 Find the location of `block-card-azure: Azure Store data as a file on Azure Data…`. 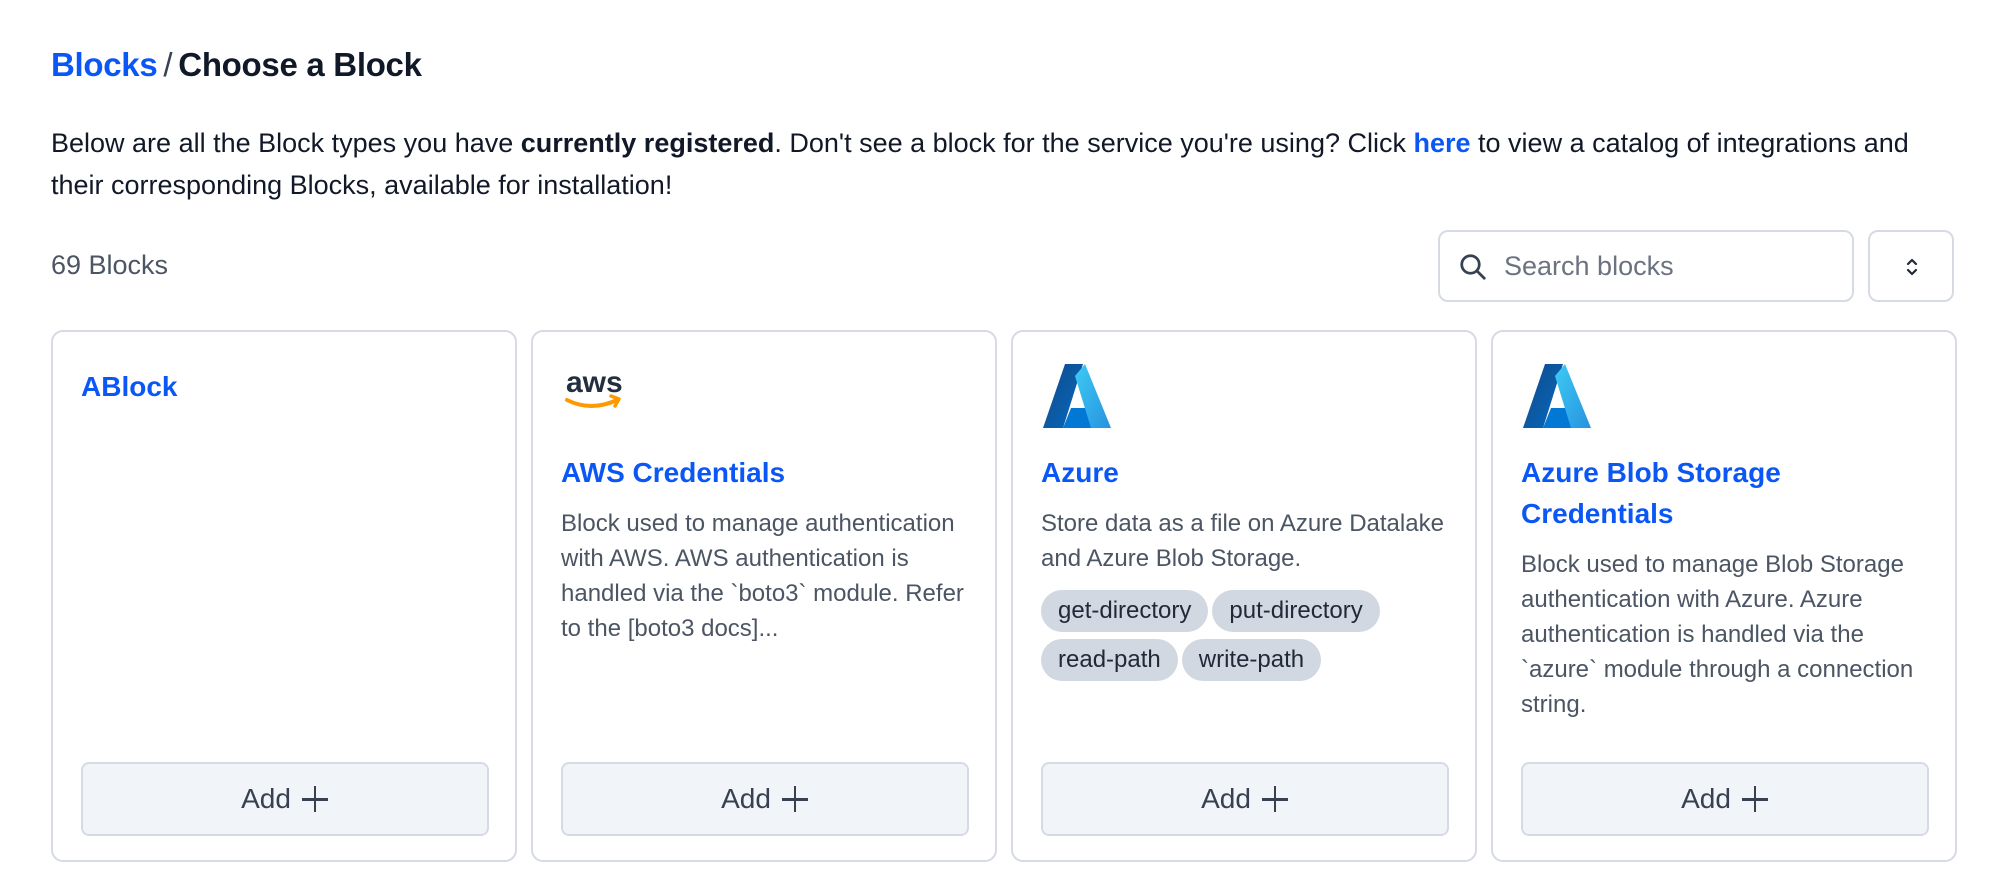

block-card-azure: Azure Store data as a file on Azure Data… is located at coordinates (1244, 596).